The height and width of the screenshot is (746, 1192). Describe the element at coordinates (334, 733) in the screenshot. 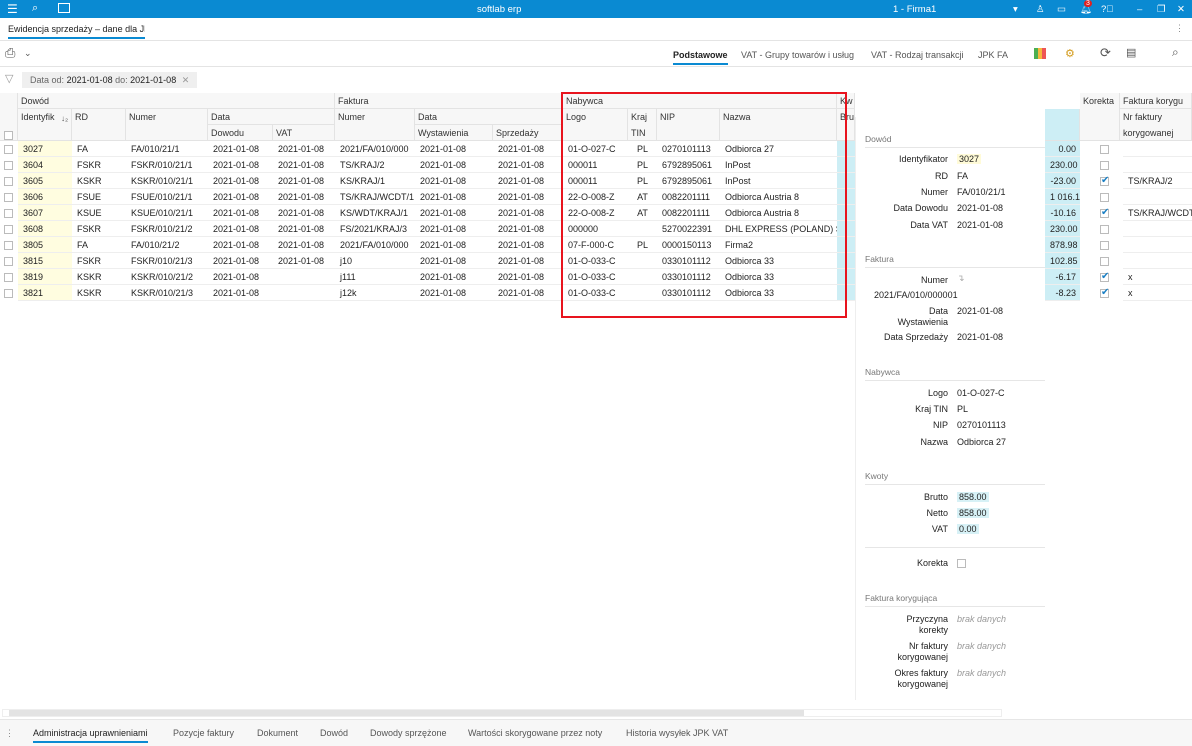

I see `bottom-tab-dowod: Dowód` at that location.